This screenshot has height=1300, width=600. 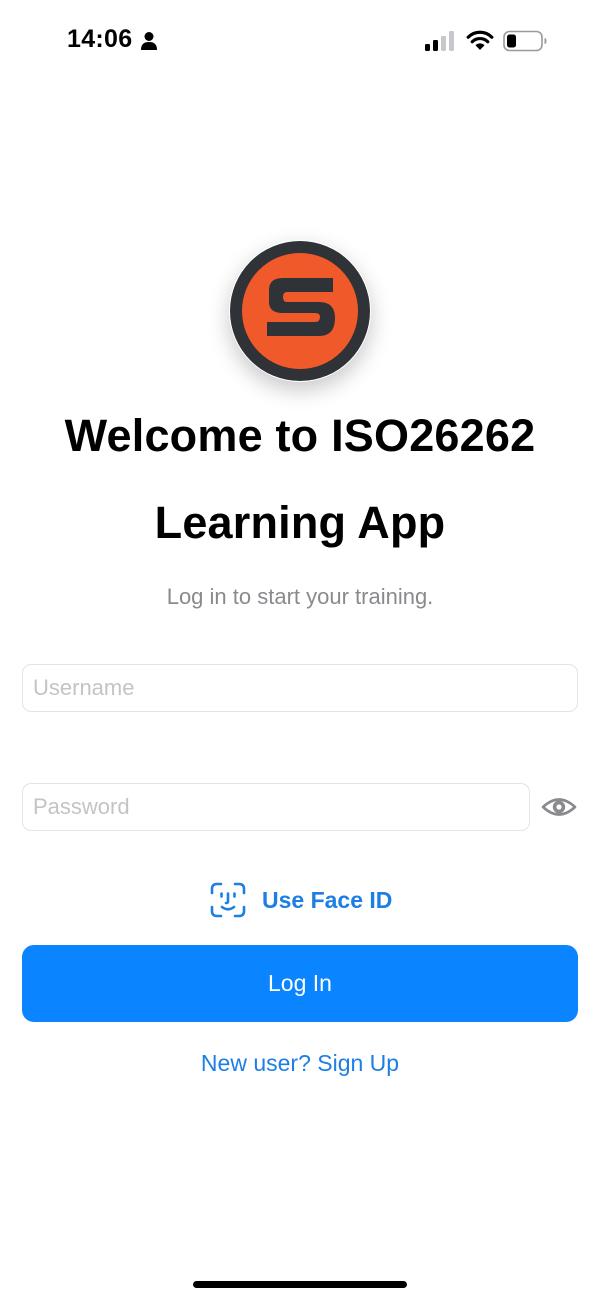 What do you see at coordinates (300, 596) in the screenshot?
I see `welcome-subtitle: Log in to start your training.` at bounding box center [300, 596].